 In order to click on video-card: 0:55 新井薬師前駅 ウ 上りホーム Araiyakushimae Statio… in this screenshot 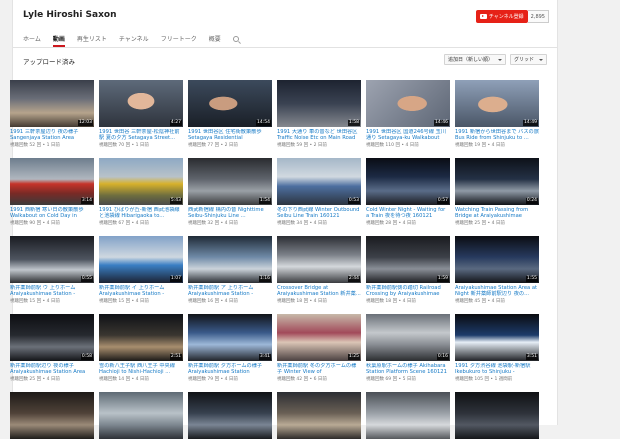, I will do `click(52, 270)`.